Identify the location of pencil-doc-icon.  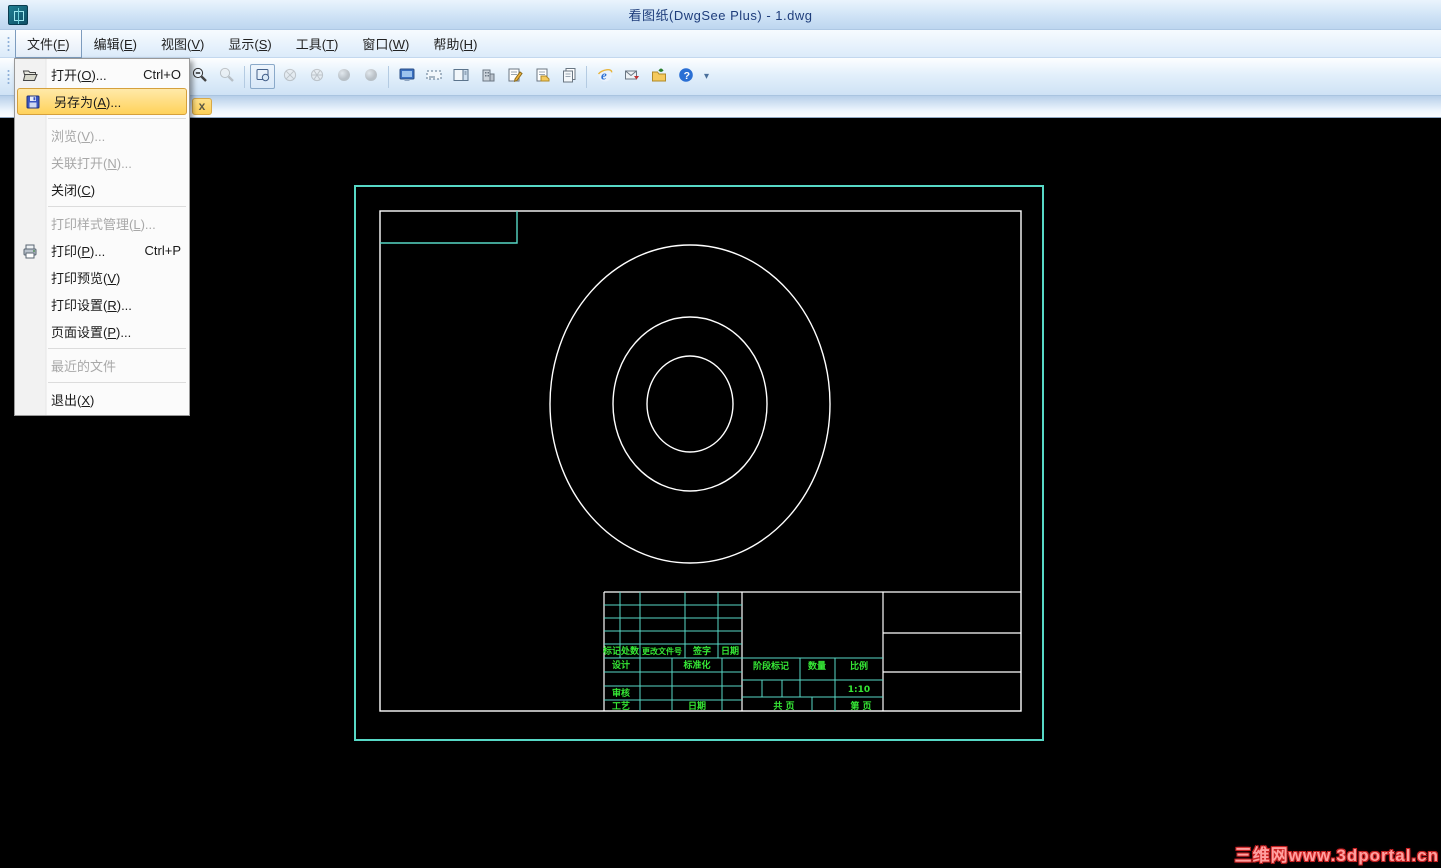
(515, 76).